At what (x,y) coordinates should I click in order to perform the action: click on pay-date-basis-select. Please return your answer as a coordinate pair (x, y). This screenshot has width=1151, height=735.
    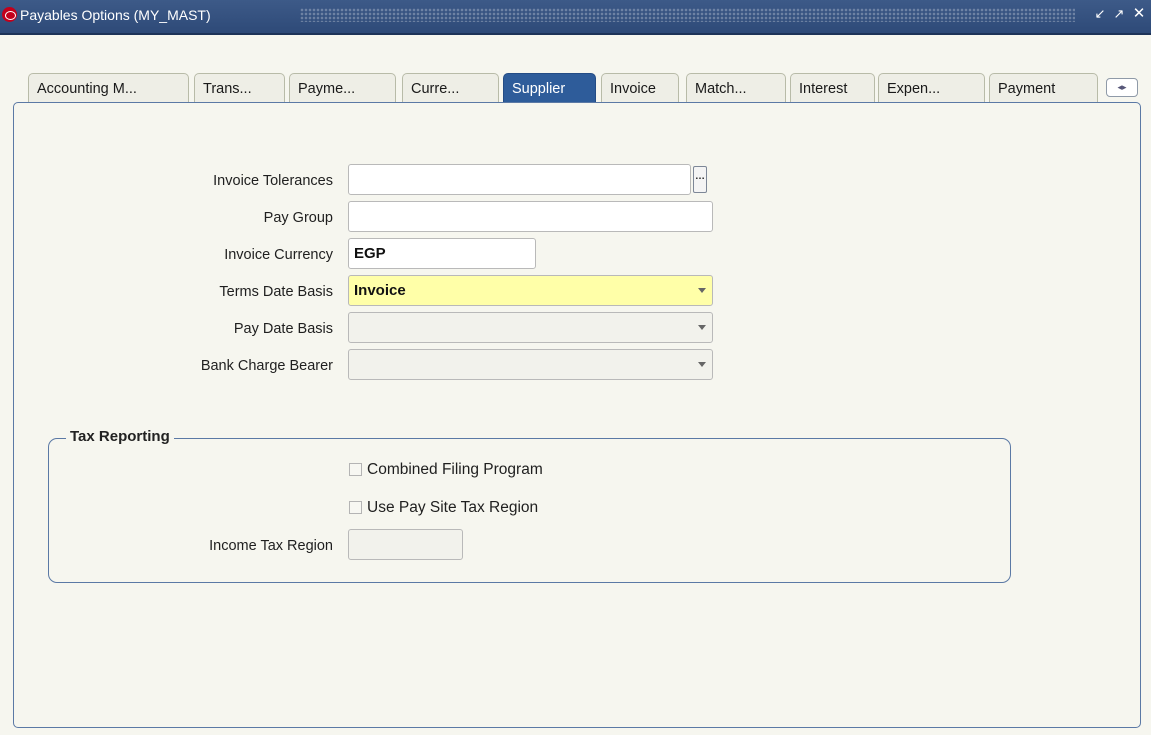
    Looking at the image, I should click on (530, 327).